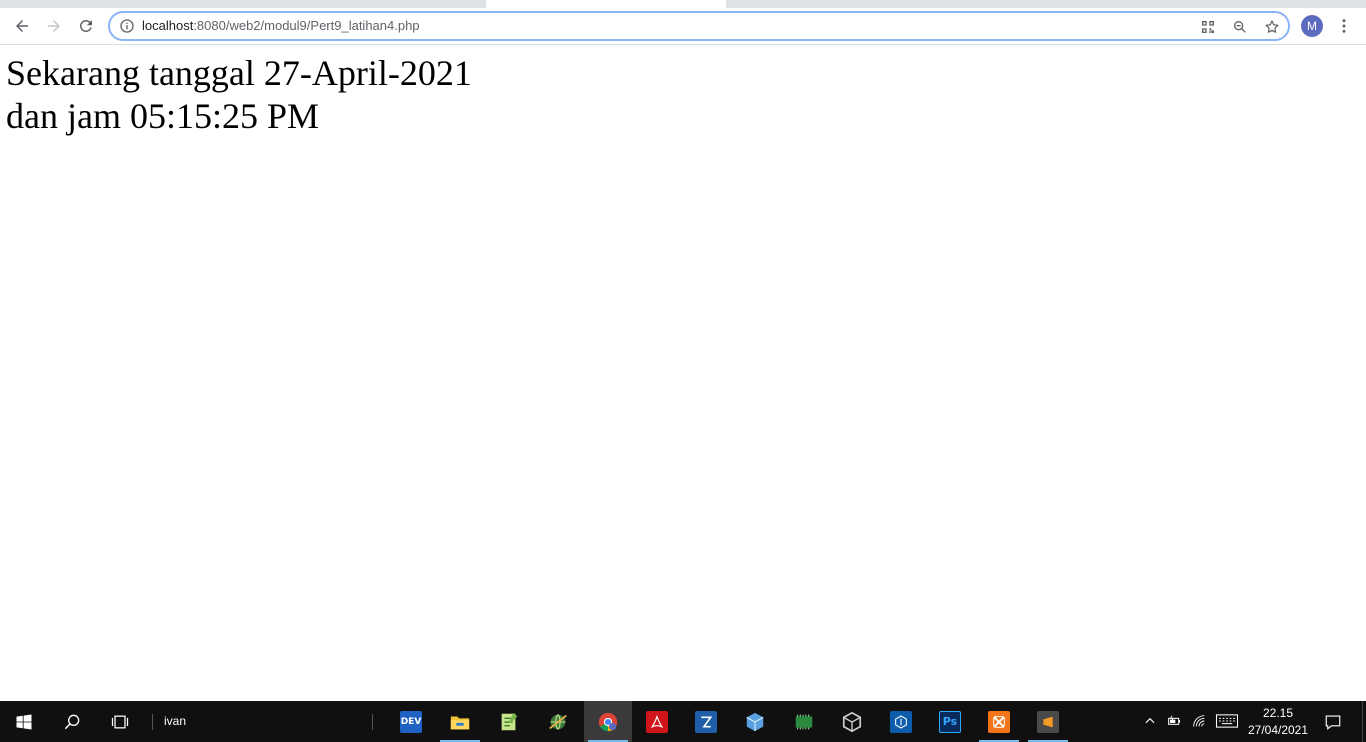  I want to click on cube-app, so click(755, 721).